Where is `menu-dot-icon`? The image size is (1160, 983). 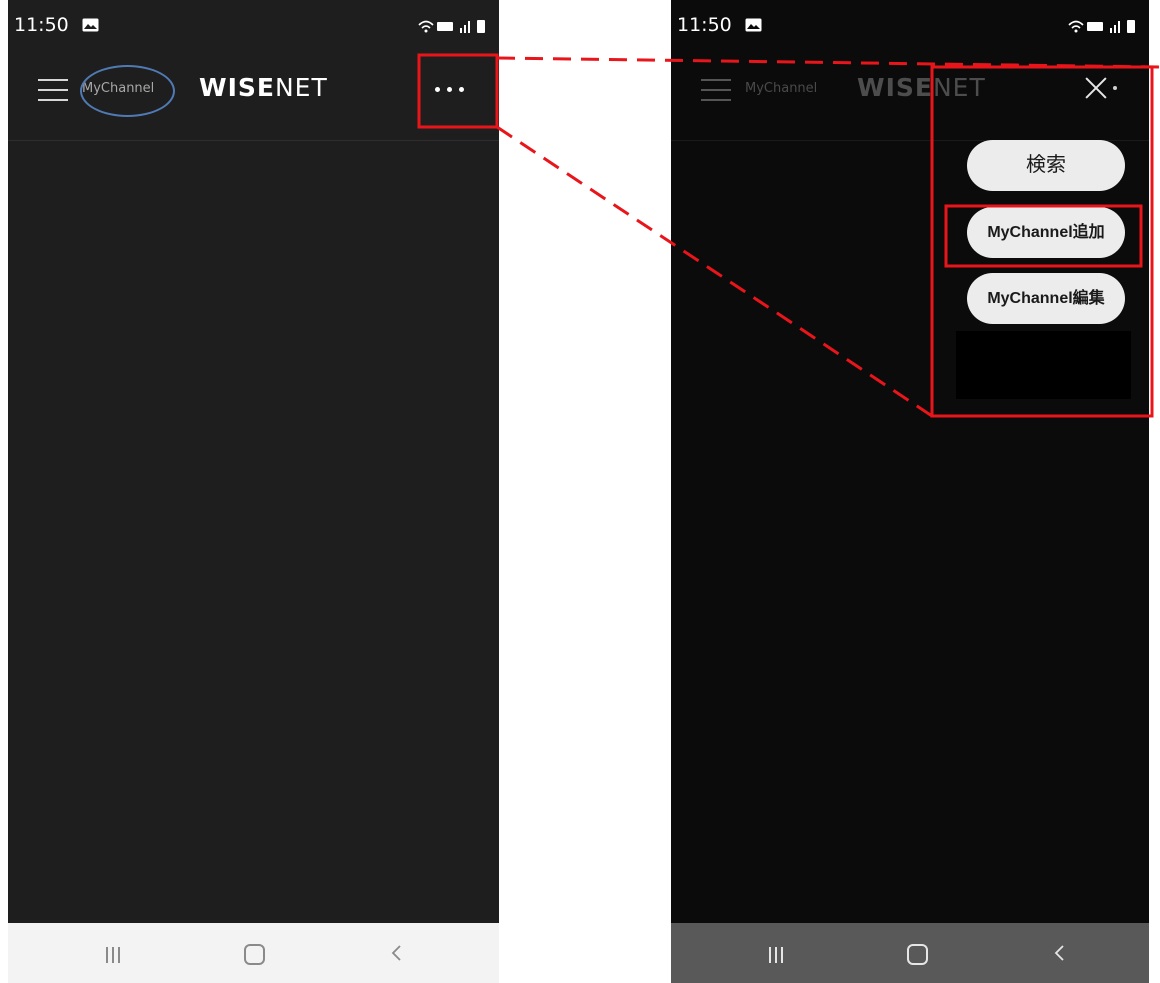 menu-dot-icon is located at coordinates (1115, 88).